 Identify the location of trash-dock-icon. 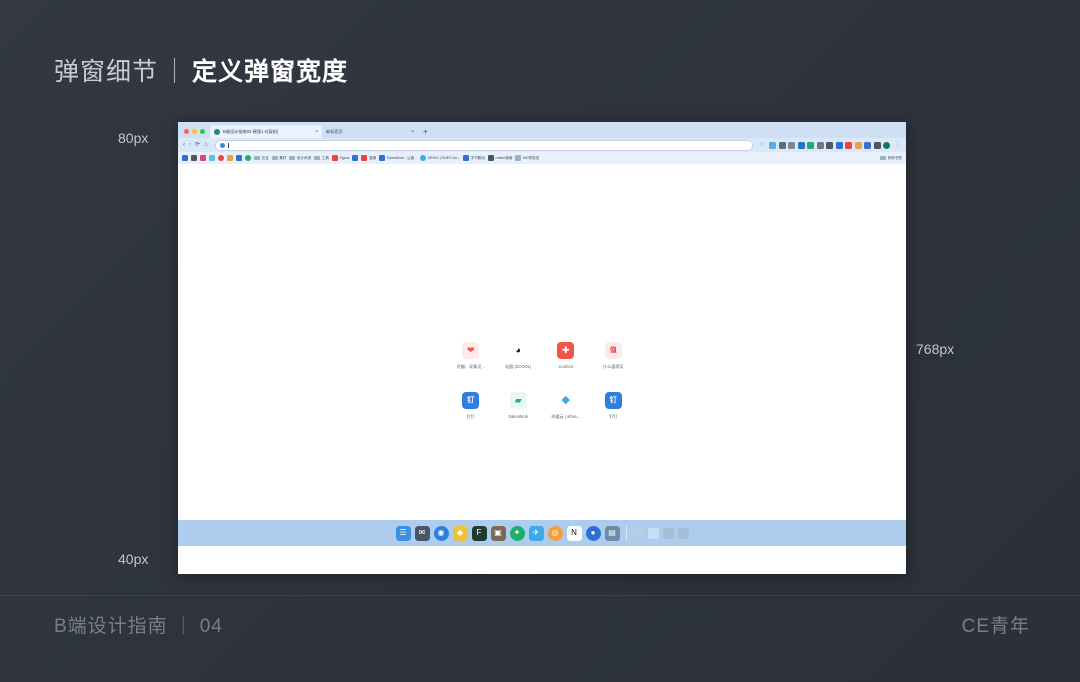
(683, 533).